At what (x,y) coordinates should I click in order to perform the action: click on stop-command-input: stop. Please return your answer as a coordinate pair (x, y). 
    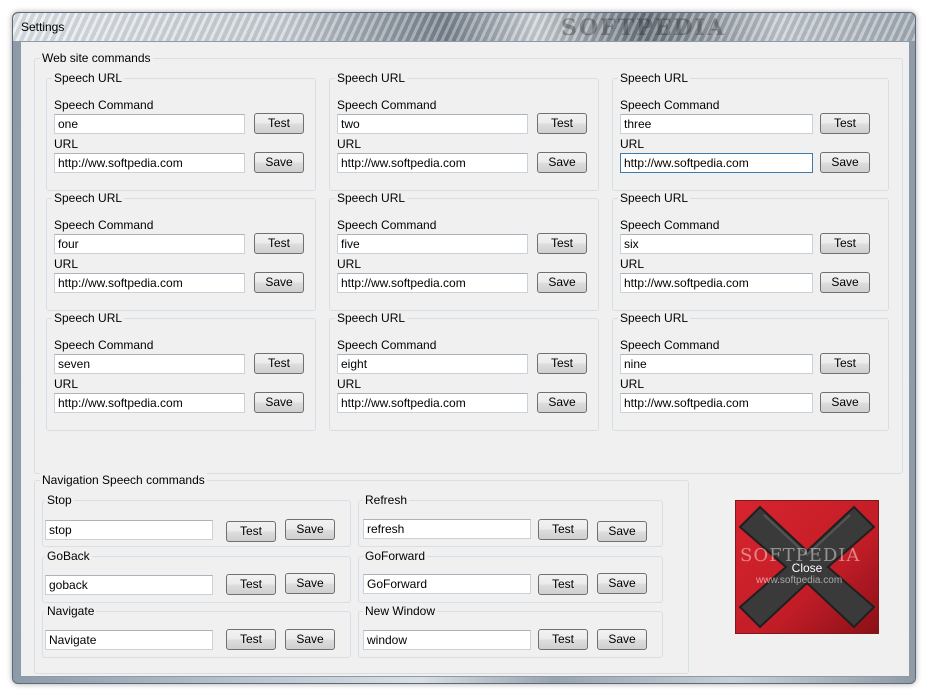
    Looking at the image, I should click on (129, 530).